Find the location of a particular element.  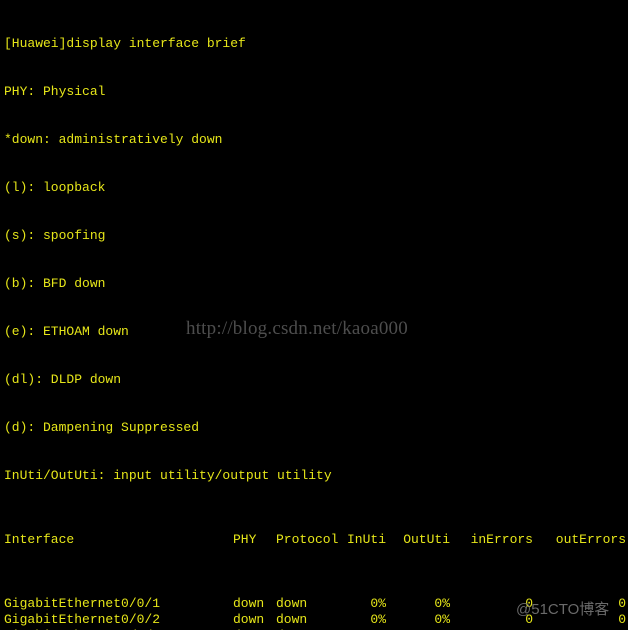

command-line: [Huawei]display interface brief is located at coordinates (125, 43).